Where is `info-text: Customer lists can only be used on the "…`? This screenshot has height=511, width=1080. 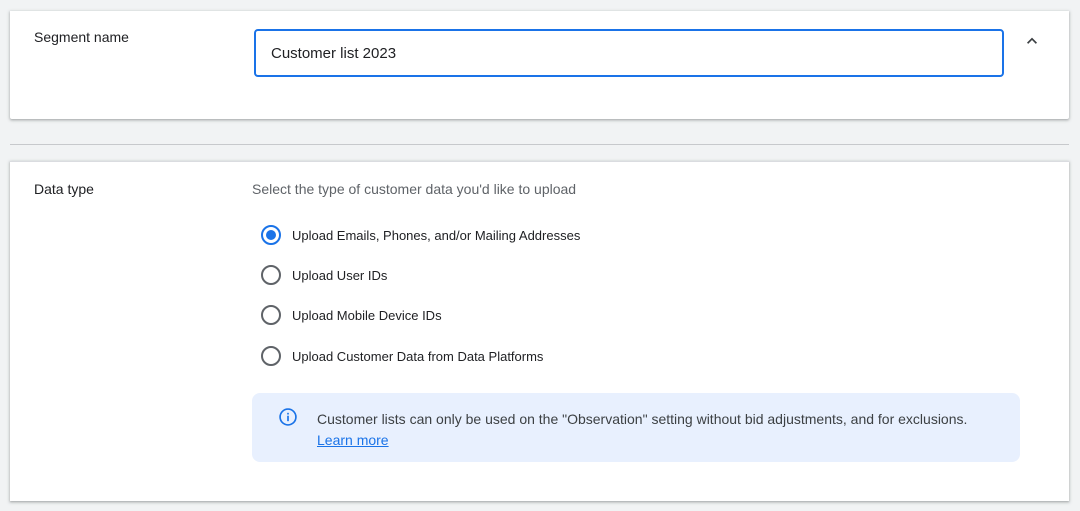 info-text: Customer lists can only be used on the "… is located at coordinates (662, 430).